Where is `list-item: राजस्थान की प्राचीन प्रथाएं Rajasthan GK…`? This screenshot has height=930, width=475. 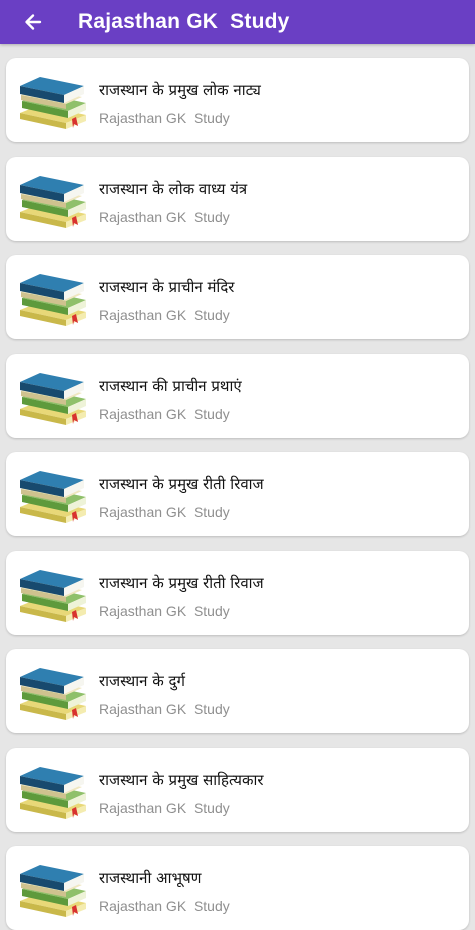
list-item: राजस्थान की प्राचीन प्रथाएं Rajasthan GK… is located at coordinates (237, 395).